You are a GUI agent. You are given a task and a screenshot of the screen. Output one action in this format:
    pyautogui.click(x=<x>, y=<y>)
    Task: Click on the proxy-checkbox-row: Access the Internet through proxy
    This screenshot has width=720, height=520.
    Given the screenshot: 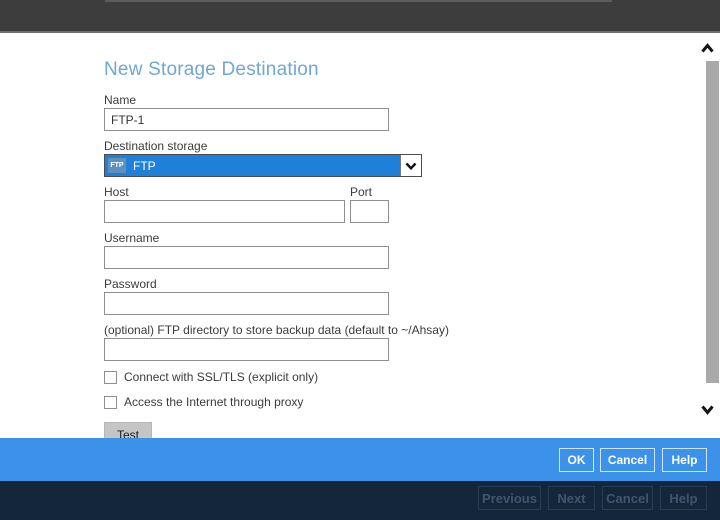 What is the action you would take?
    pyautogui.click(x=203, y=402)
    